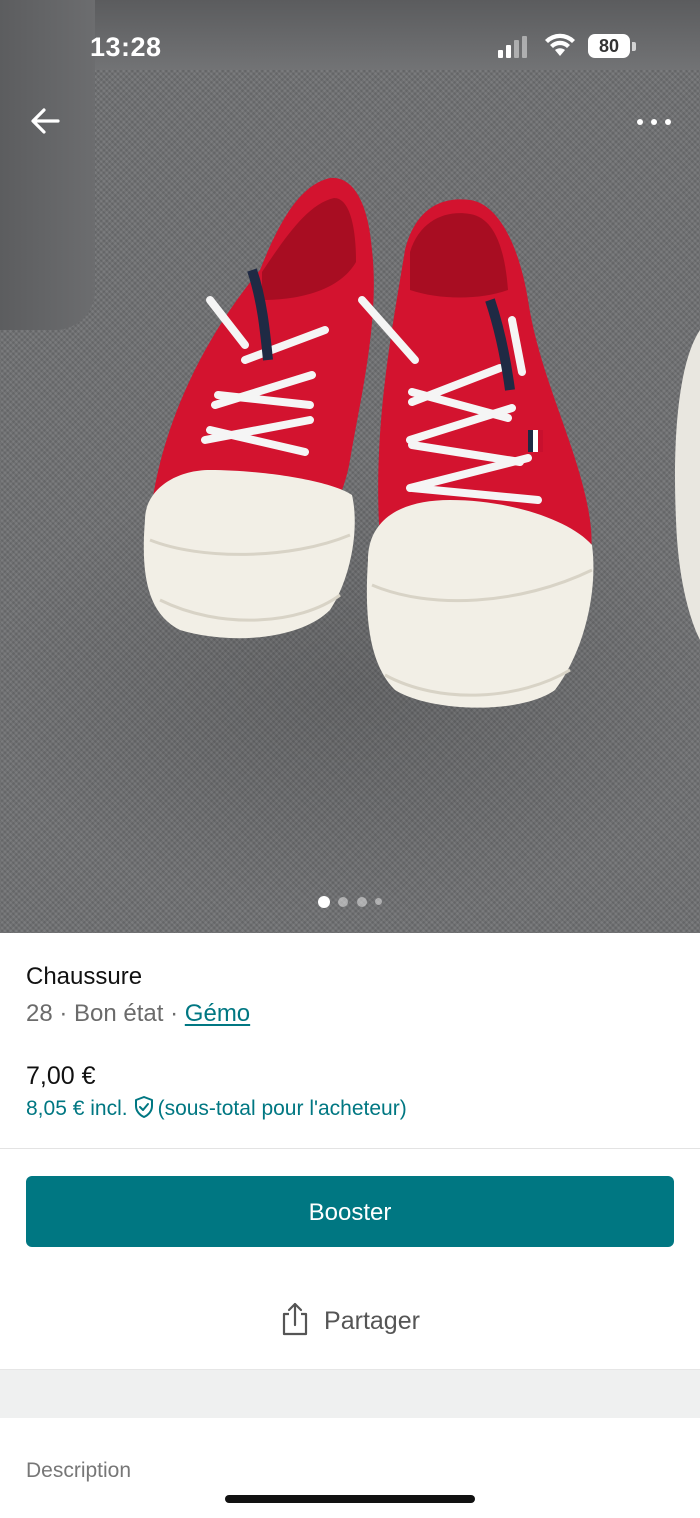 This screenshot has height=1518, width=700. I want to click on buyer-note: (sous-total pour l'acheteur), so click(282, 1108).